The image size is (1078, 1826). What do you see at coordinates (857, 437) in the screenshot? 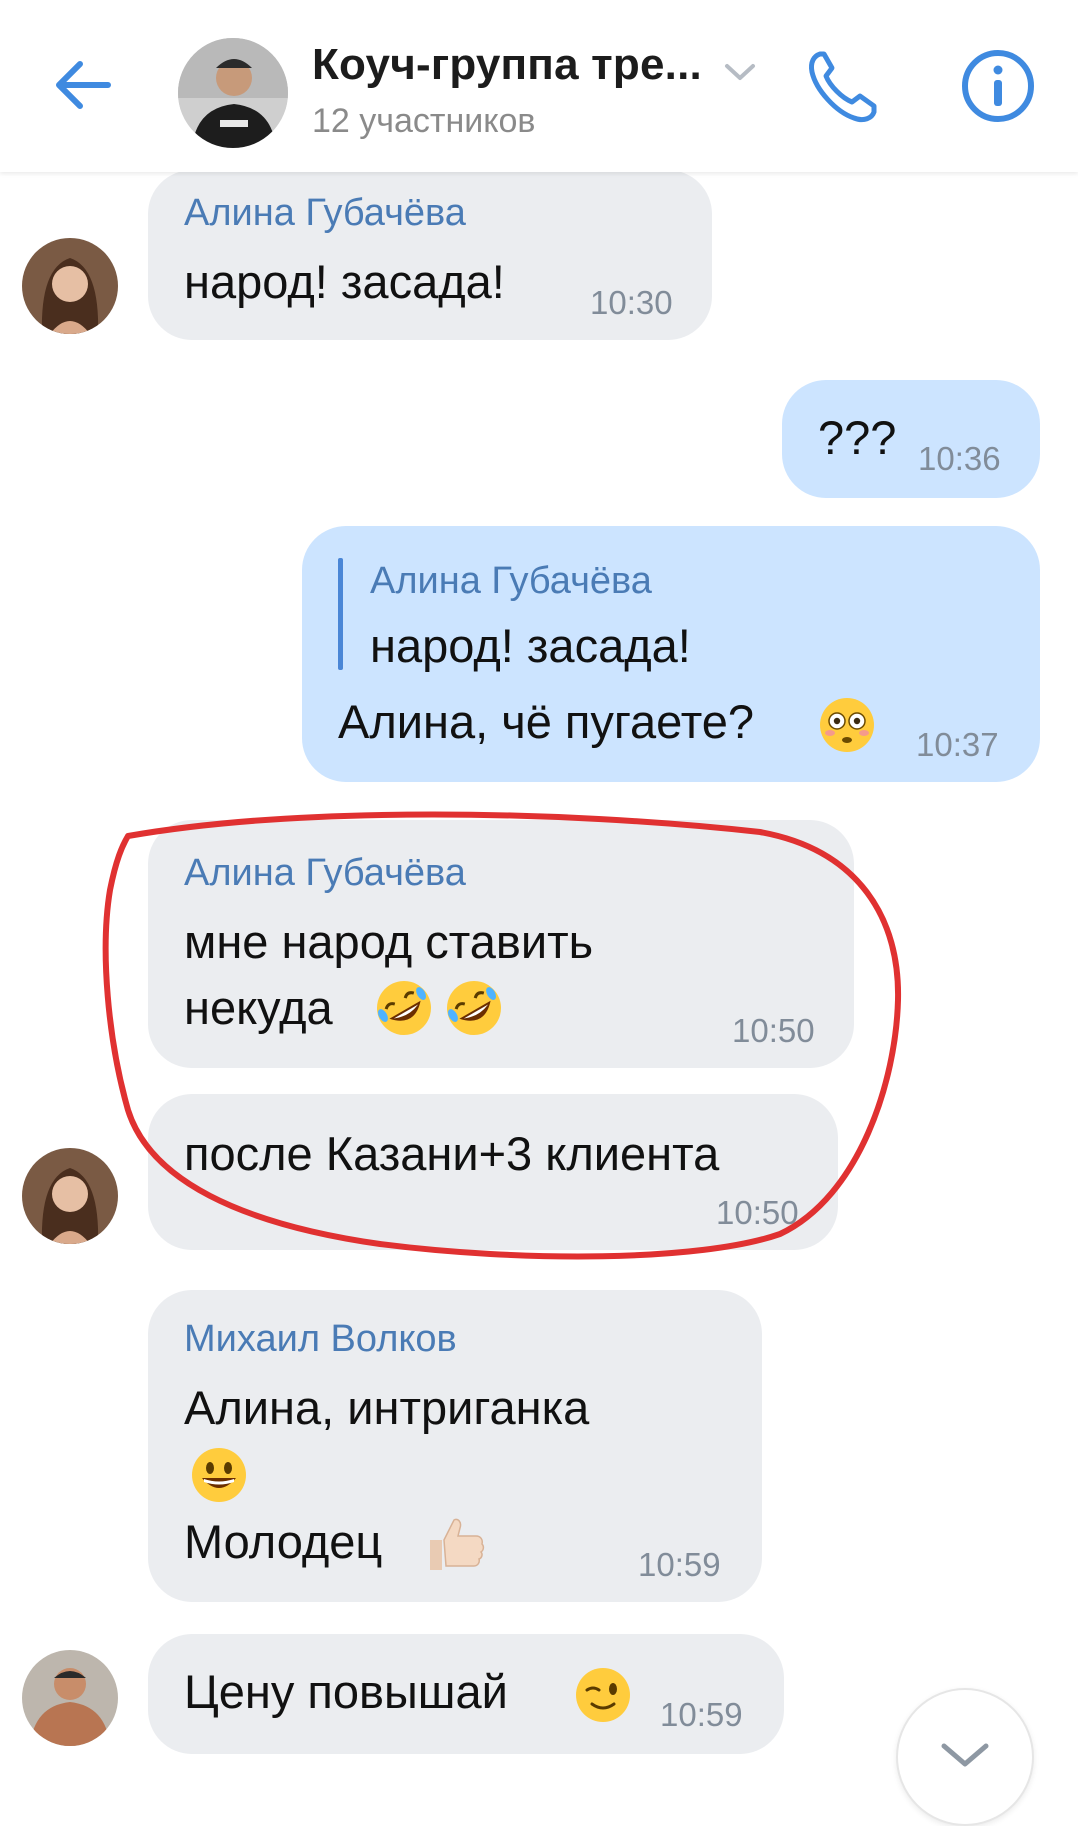
I see `message-text: ???` at bounding box center [857, 437].